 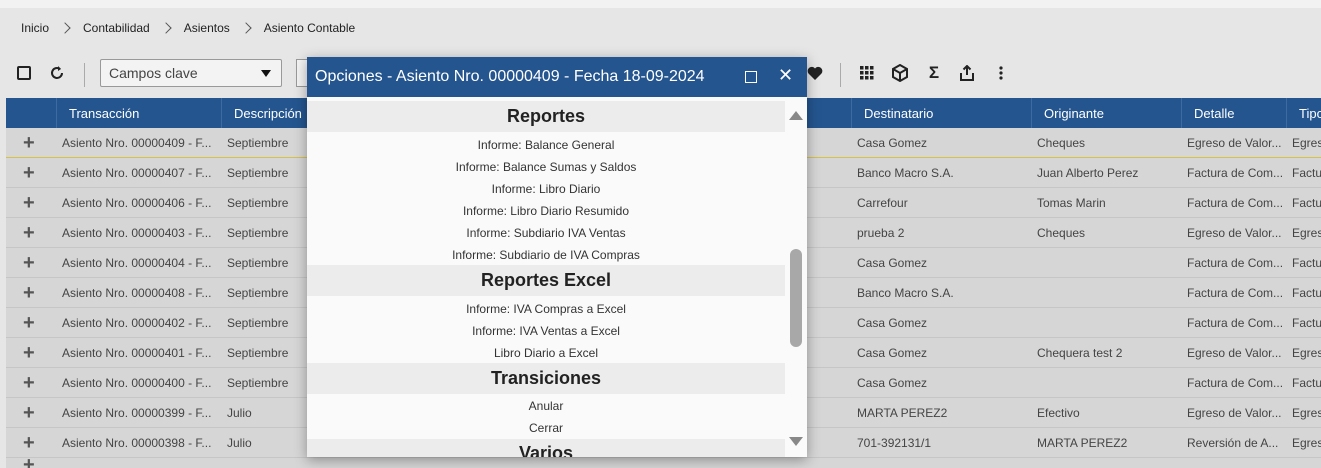 What do you see at coordinates (546, 255) in the screenshot?
I see `option-subdiario-iva-compras: Informe: Subdiario de IVA Compras` at bounding box center [546, 255].